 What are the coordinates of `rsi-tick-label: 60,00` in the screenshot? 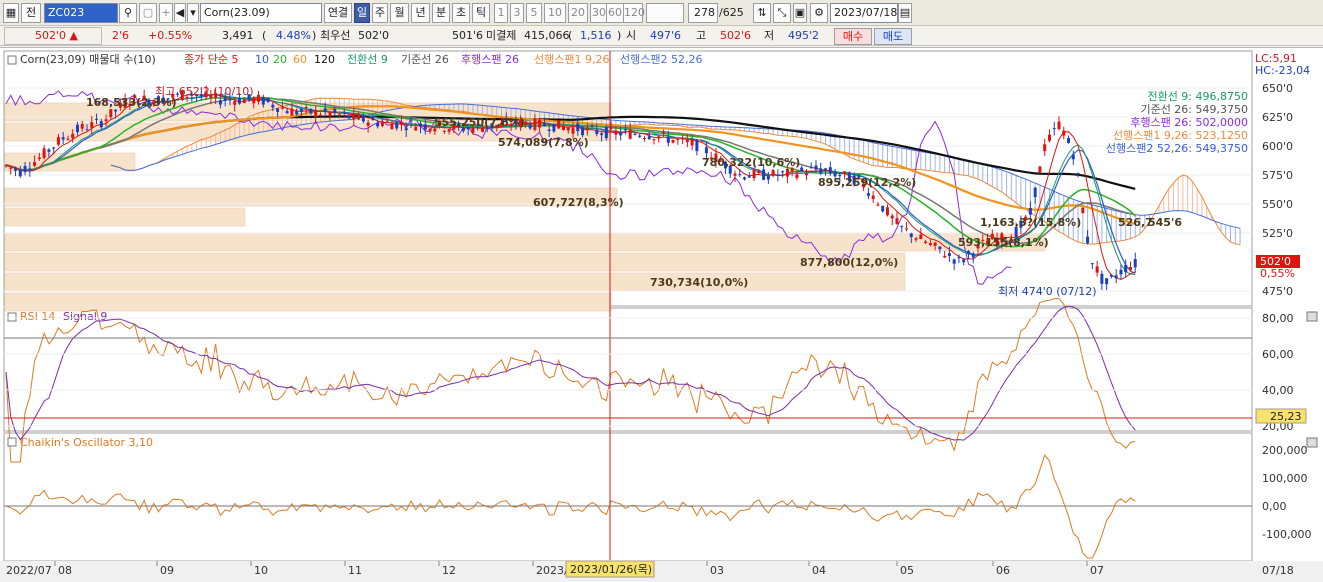 It's located at (1278, 354).